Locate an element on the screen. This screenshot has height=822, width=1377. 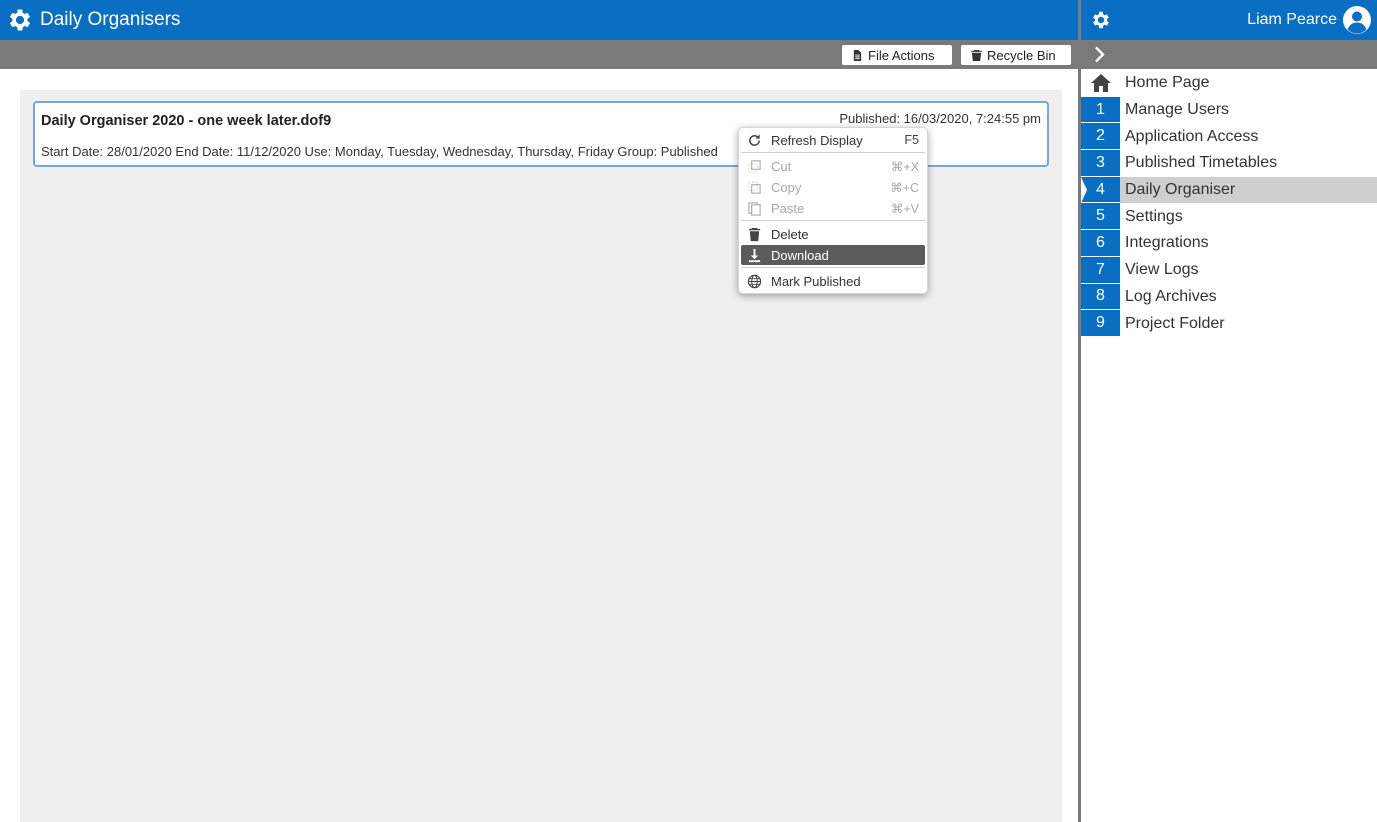
recycle-bin-label: Recycle Bin is located at coordinates (1021, 55).